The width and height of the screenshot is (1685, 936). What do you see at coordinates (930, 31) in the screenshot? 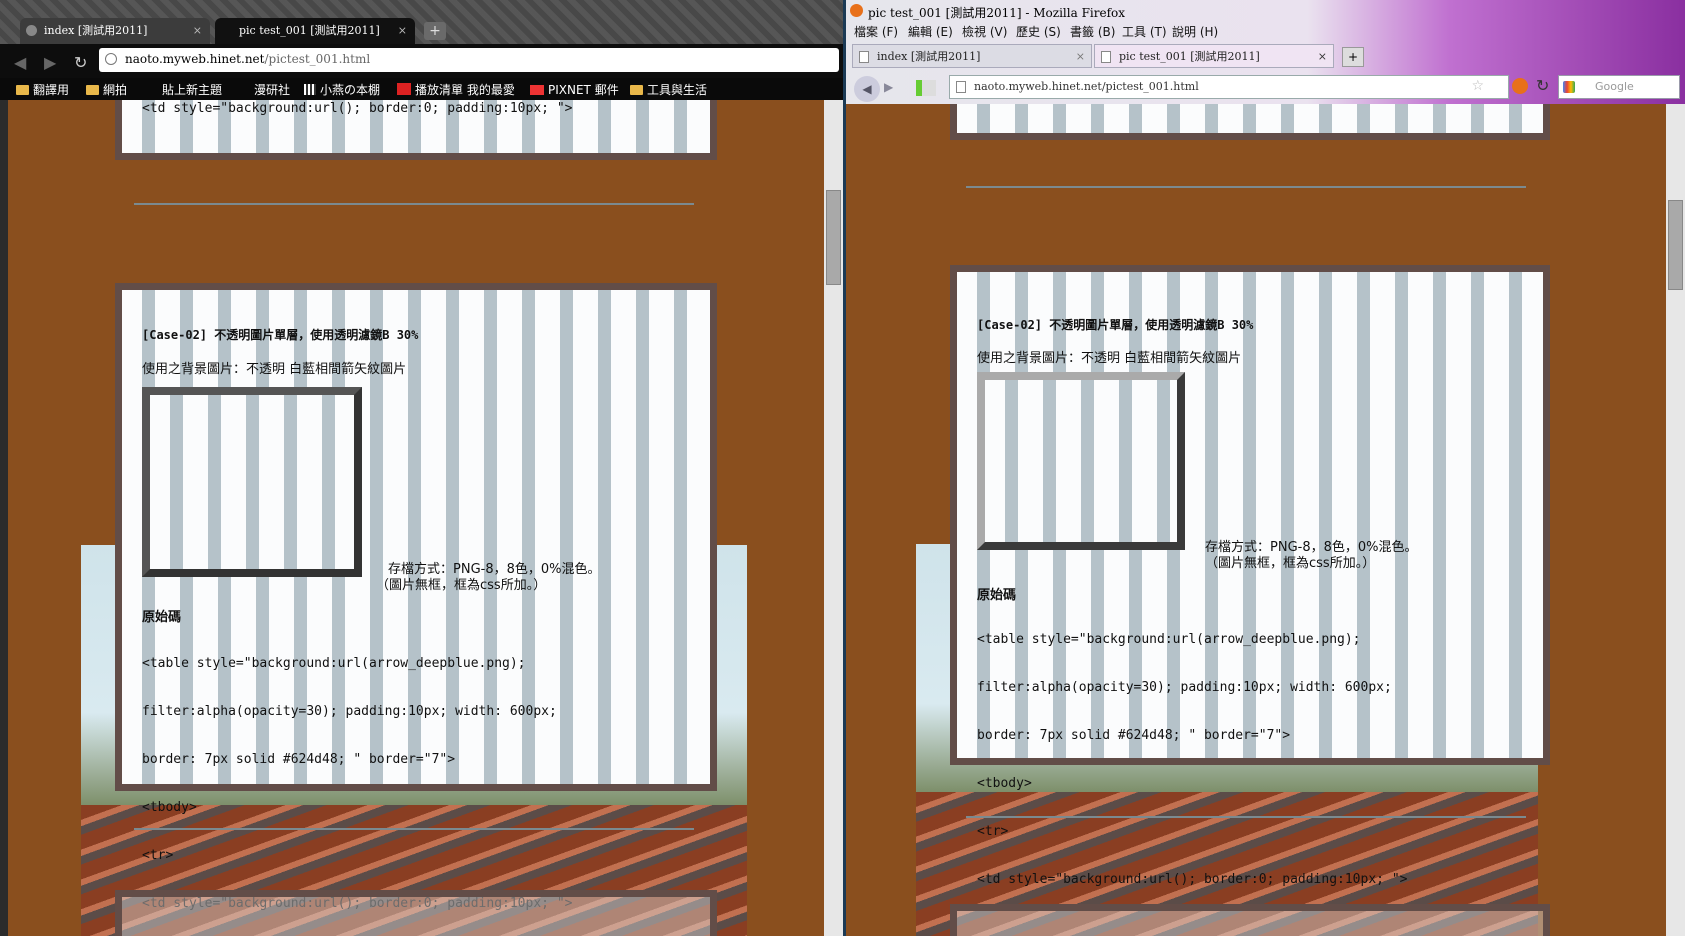
I see `menu-edit: 編輯 (E)` at bounding box center [930, 31].